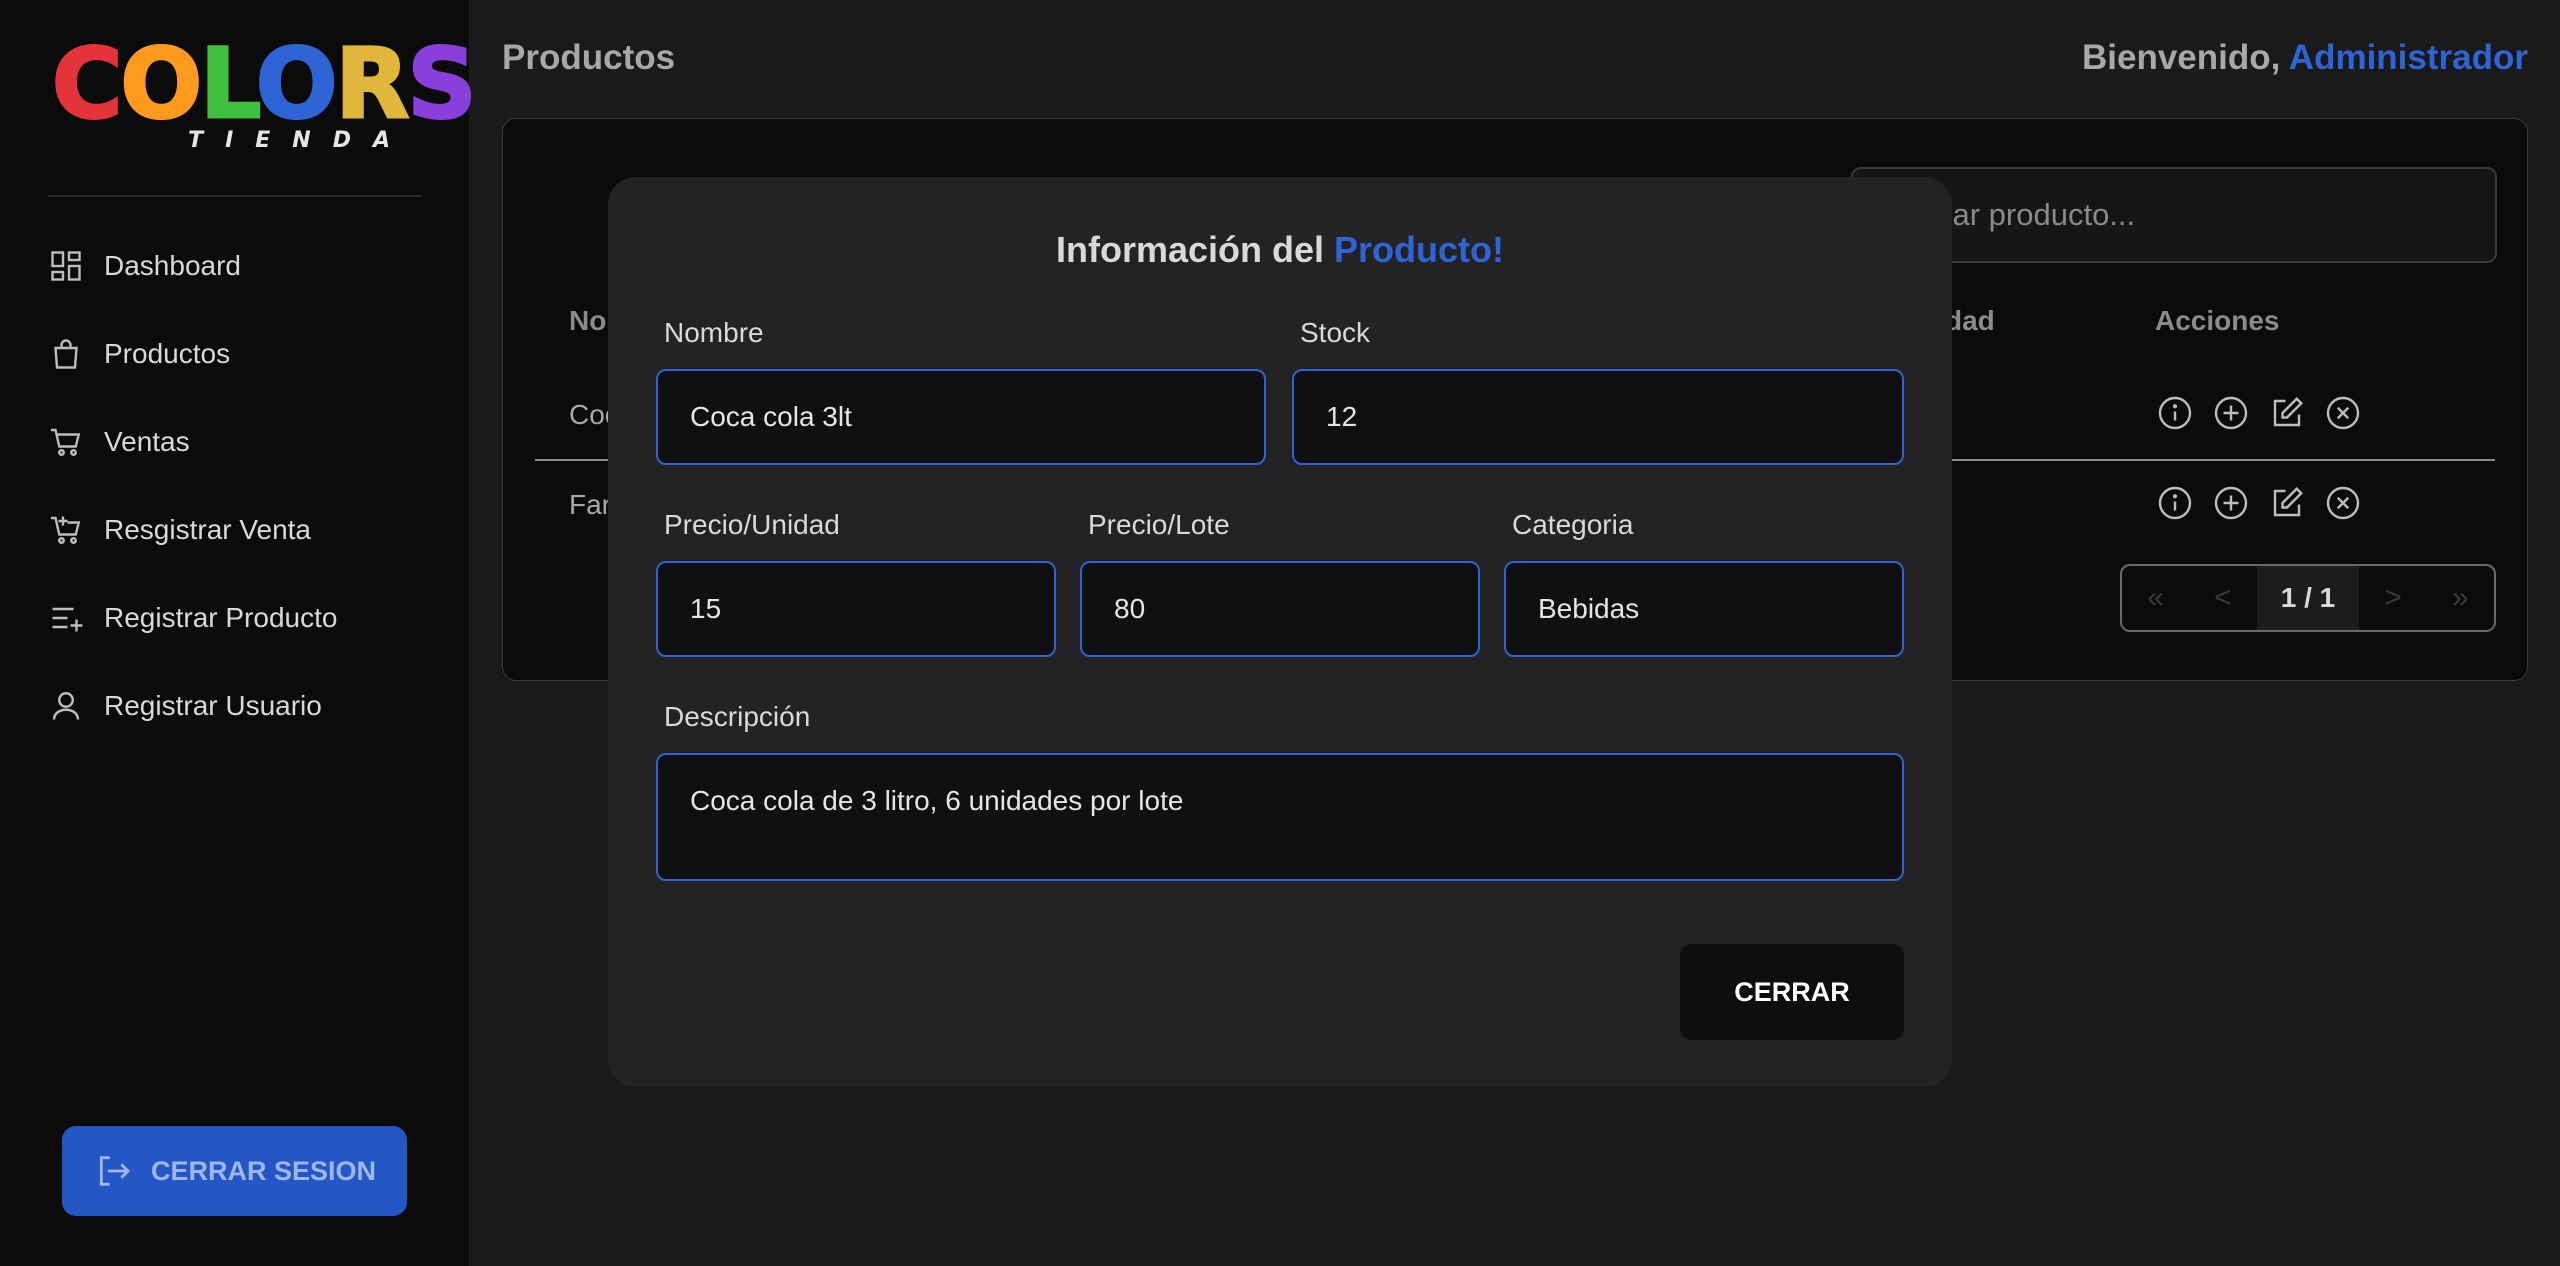 The height and width of the screenshot is (1266, 2560). I want to click on sidebar-item-registrar-producto: Registrar Producto, so click(238, 618).